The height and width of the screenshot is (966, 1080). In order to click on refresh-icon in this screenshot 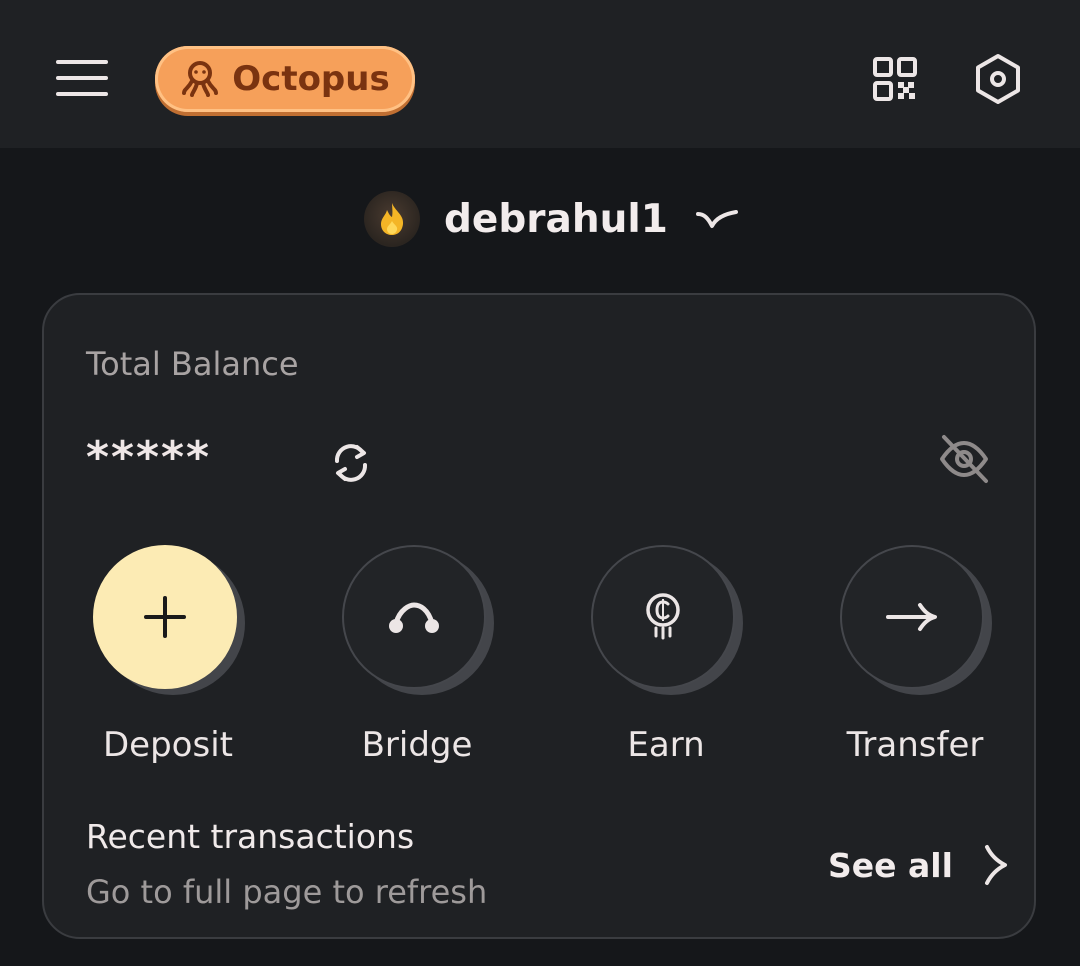, I will do `click(351, 463)`.